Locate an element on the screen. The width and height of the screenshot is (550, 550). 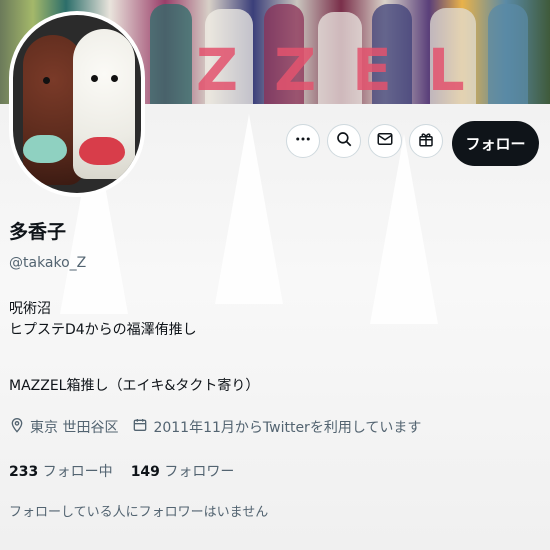
follow-button: フォロー is located at coordinates (495, 143).